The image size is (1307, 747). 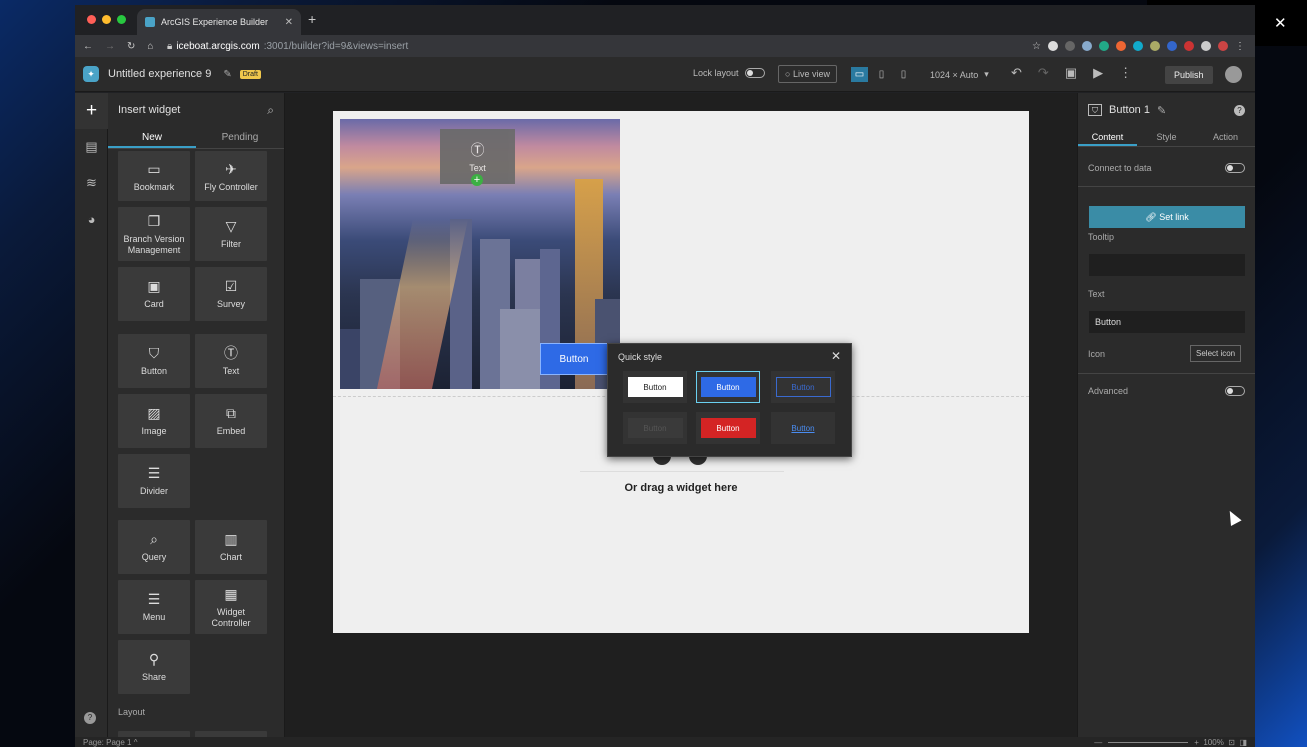 What do you see at coordinates (1240, 46) in the screenshot?
I see `browser-menu-icon: ⋮` at bounding box center [1240, 46].